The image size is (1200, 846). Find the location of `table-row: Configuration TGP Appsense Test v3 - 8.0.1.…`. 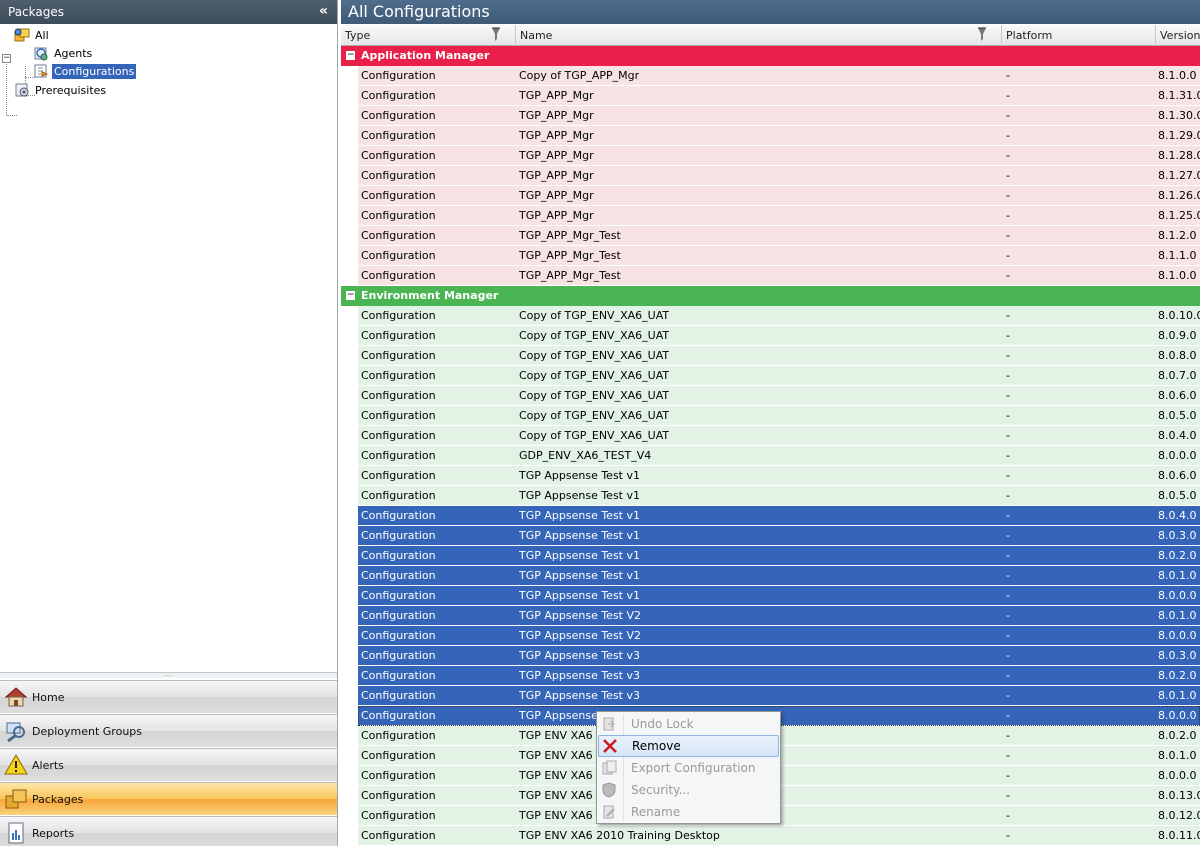

table-row: Configuration TGP Appsense Test v3 - 8.0.1.… is located at coordinates (779, 696).